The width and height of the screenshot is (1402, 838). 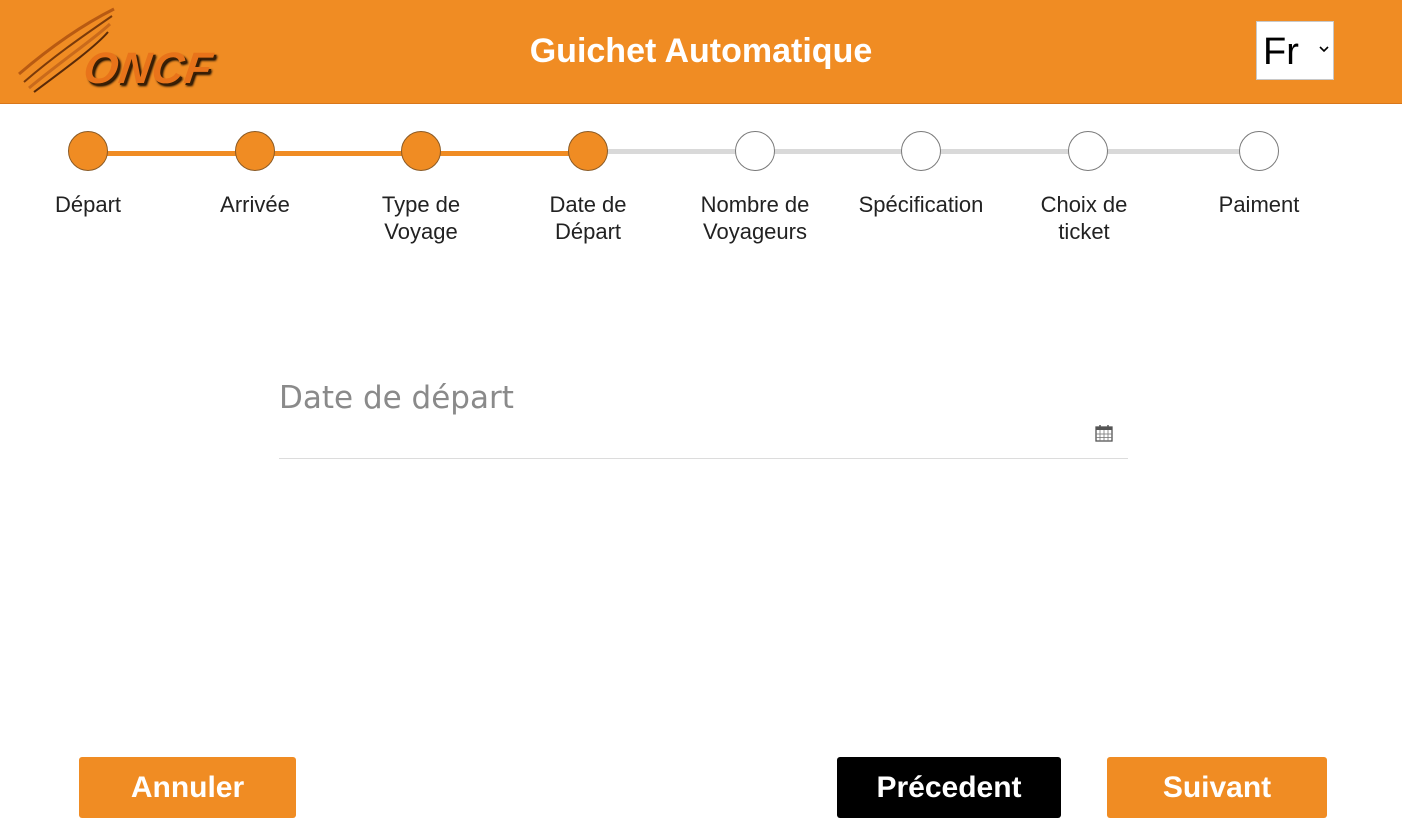 What do you see at coordinates (703, 415) in the screenshot?
I see `departure-date-field: Date de départ` at bounding box center [703, 415].